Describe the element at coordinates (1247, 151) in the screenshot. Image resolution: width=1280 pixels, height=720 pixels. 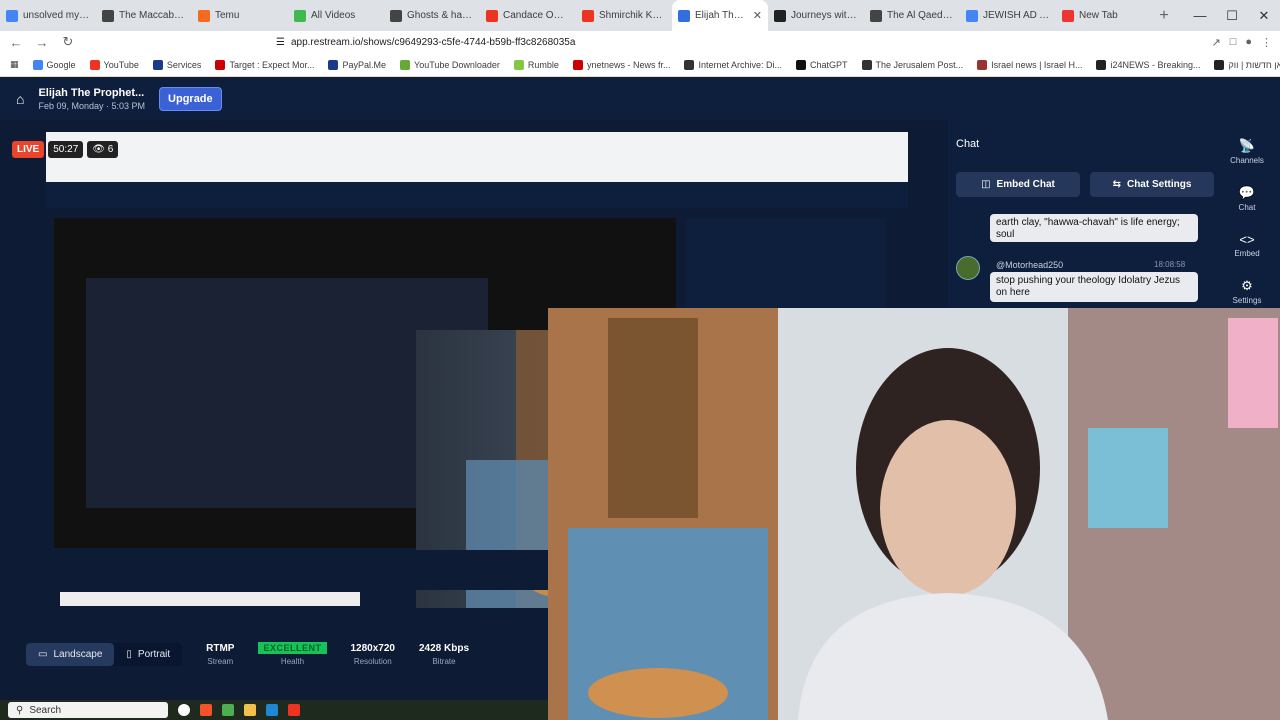
I see `rail-item-channels: 📡 Channels` at that location.